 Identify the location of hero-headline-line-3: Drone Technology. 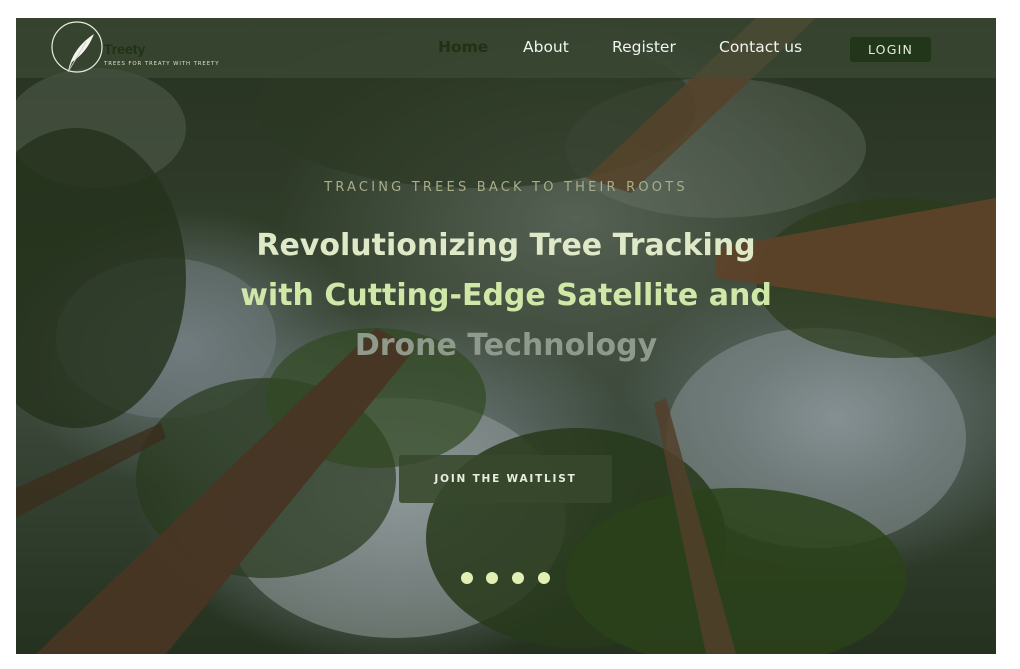
(506, 345).